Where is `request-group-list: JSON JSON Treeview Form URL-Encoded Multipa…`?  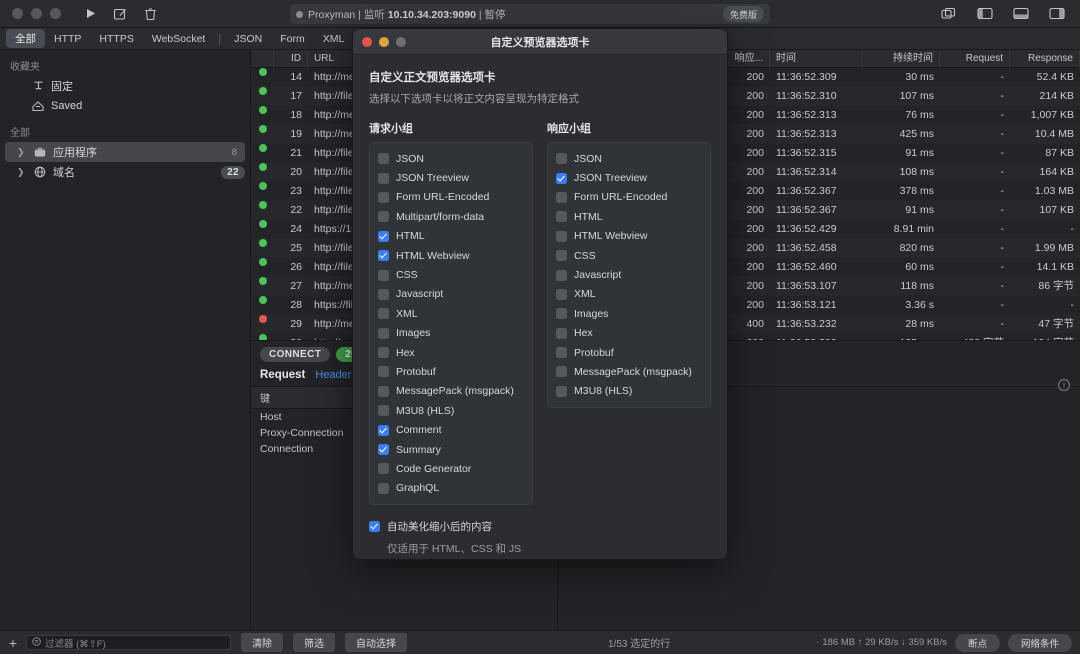
request-group-list: JSON JSON Treeview Form URL-Encoded Multipa… is located at coordinates (451, 324).